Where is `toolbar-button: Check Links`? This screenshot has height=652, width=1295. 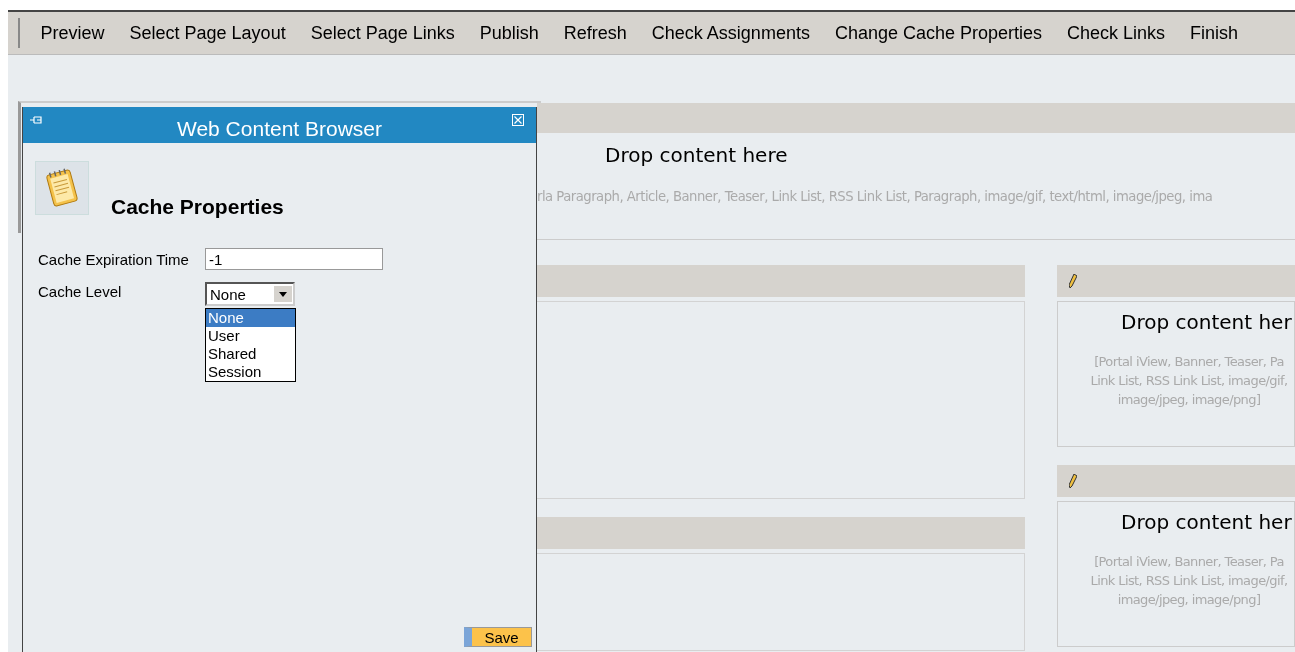
toolbar-button: Check Links is located at coordinates (1116, 33).